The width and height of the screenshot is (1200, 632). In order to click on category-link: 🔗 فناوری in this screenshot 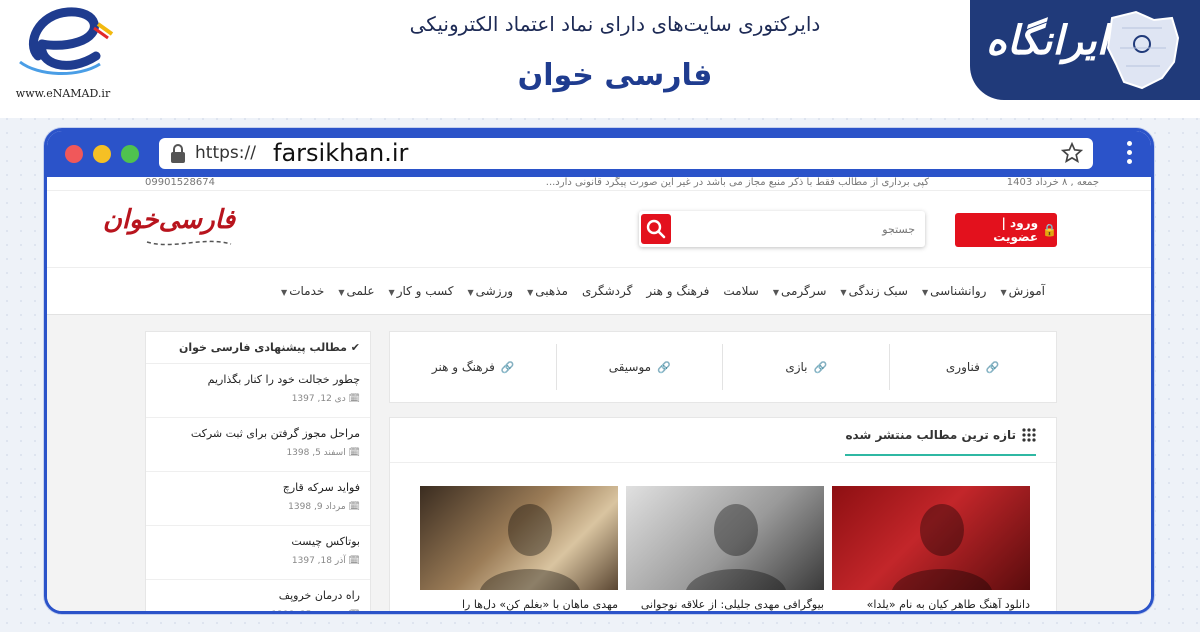, I will do `click(973, 367)`.